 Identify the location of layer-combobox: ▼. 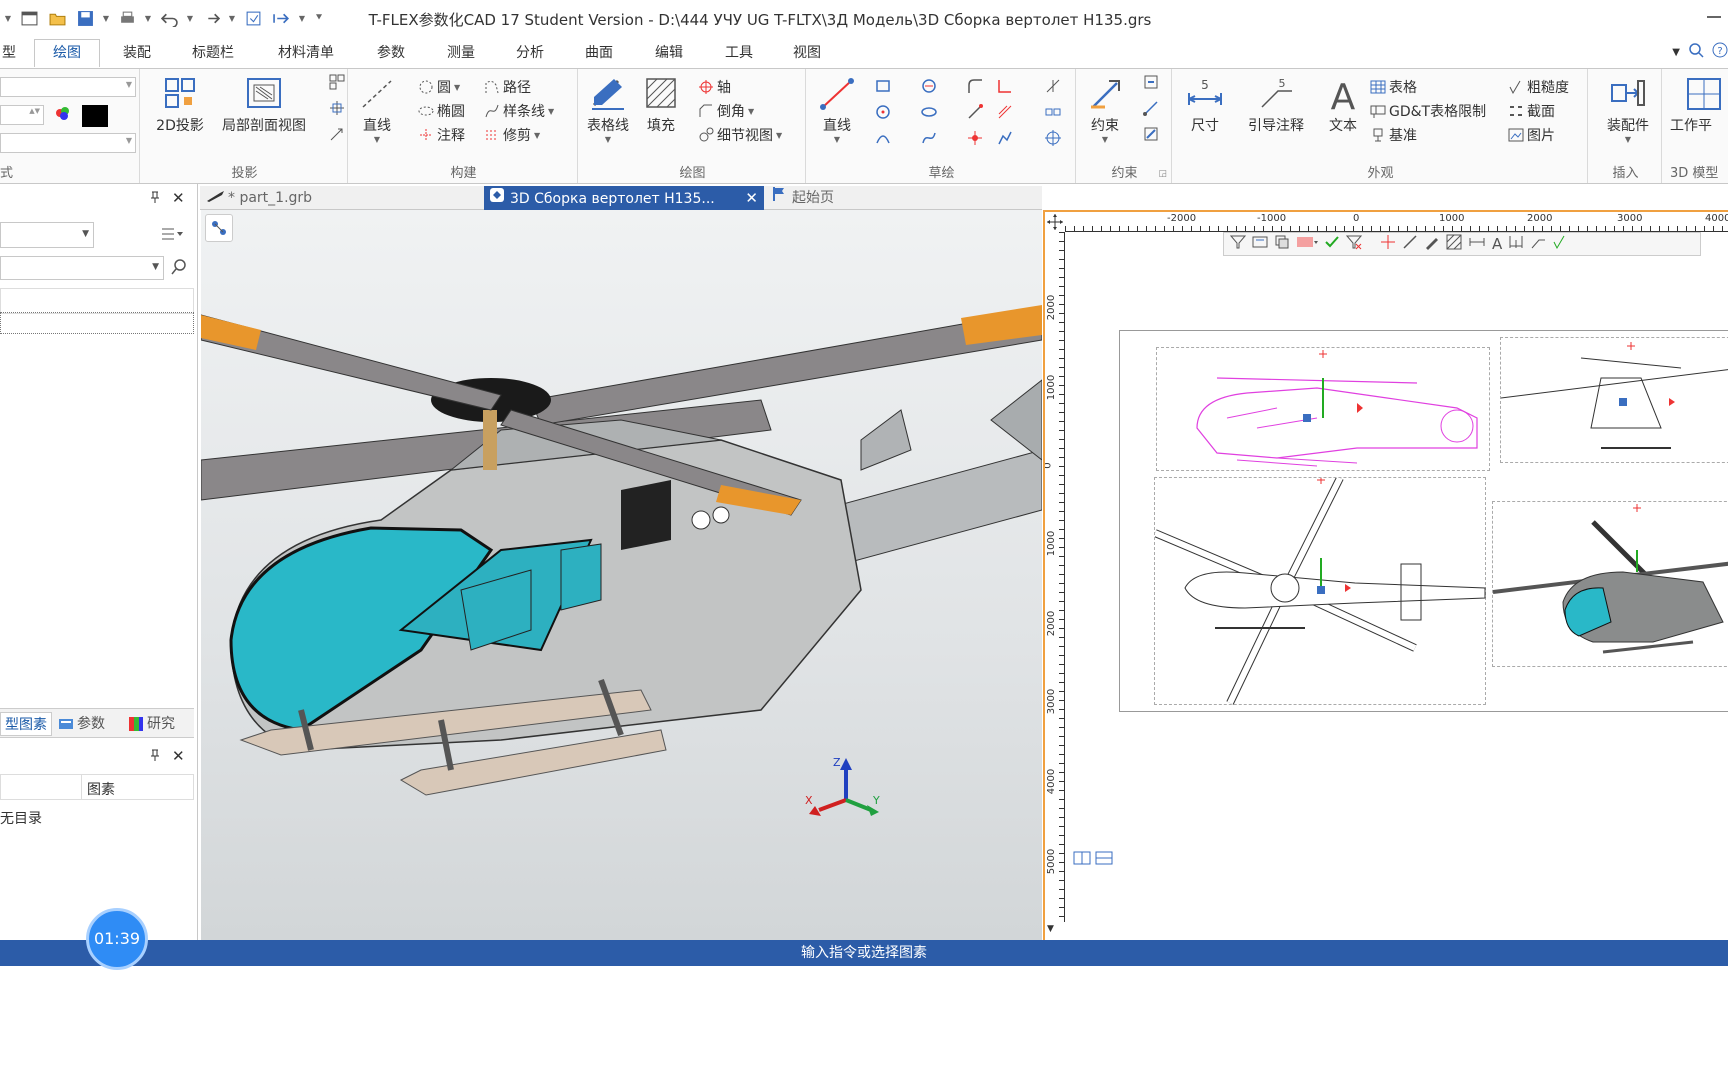
(68, 87).